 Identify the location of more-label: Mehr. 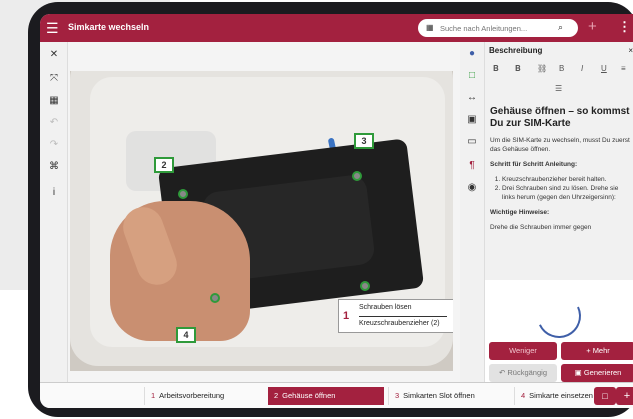
(601, 350).